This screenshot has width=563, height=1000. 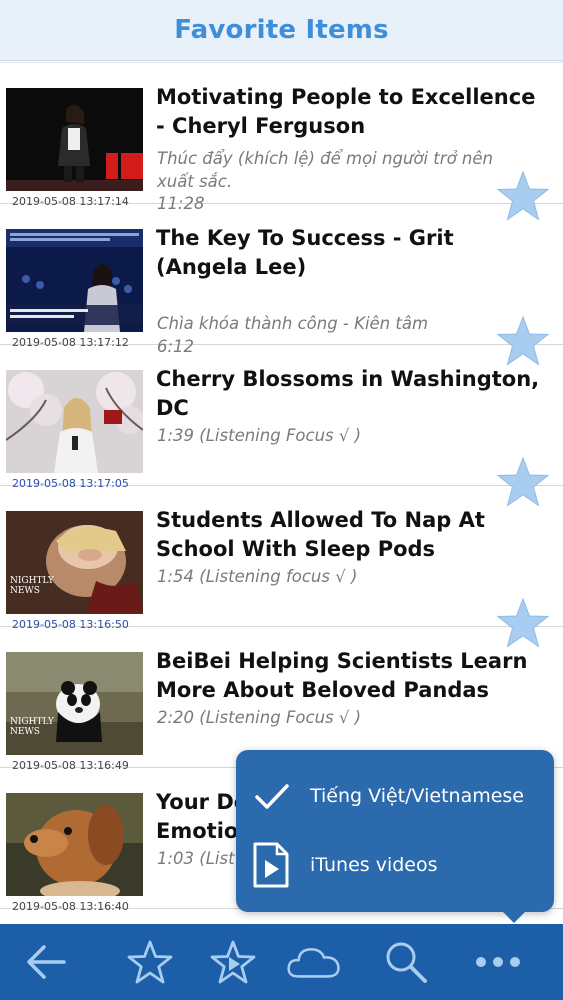 I want to click on saved-date: 2019-05-08 13:16:40, so click(x=70, y=906).